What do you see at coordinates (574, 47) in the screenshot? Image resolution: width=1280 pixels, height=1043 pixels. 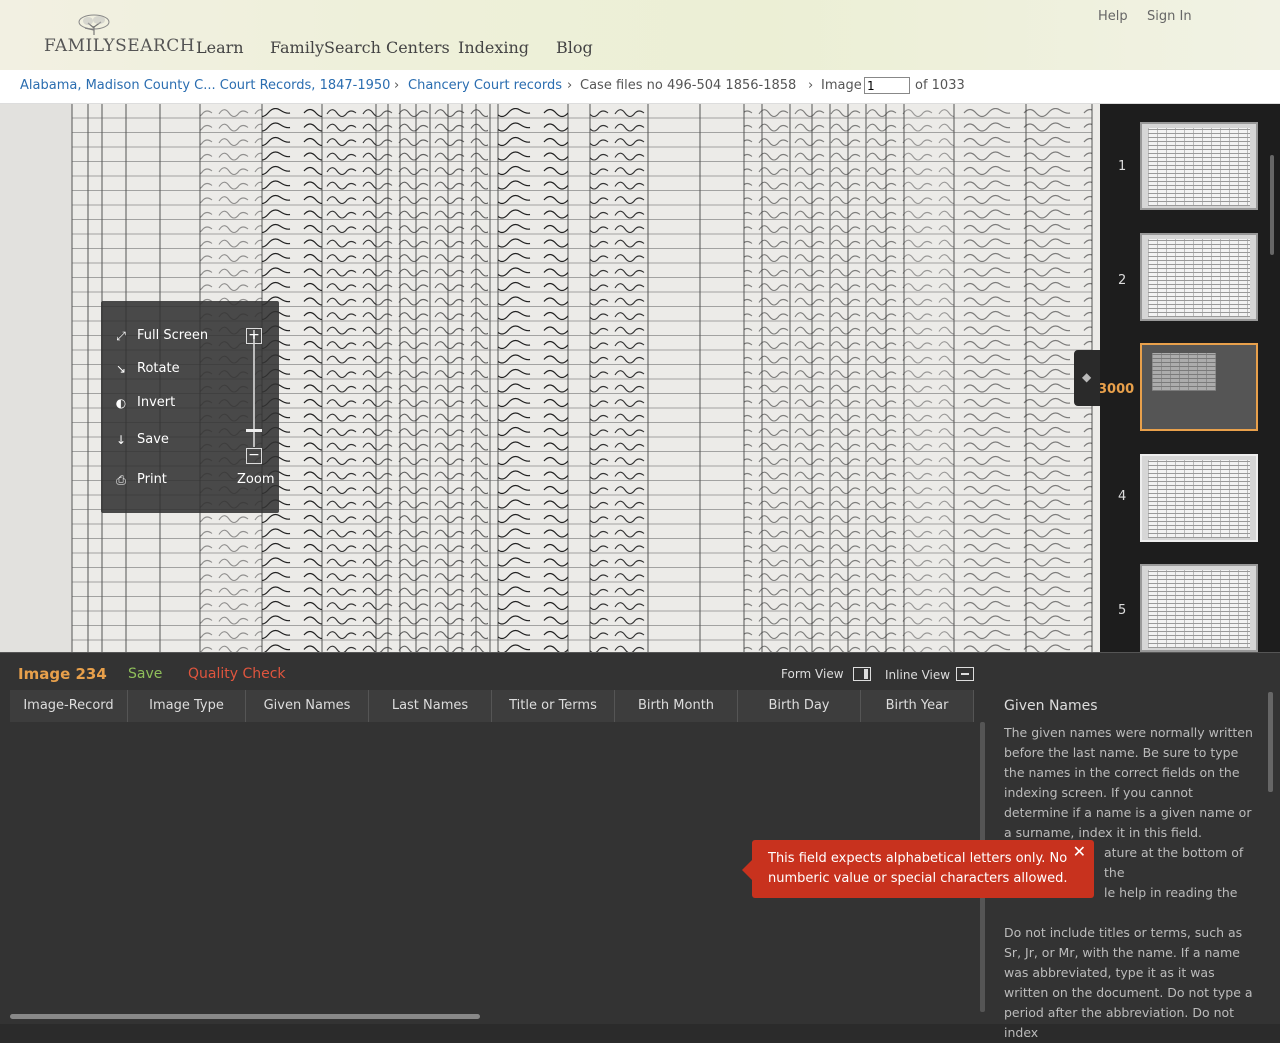 I see `nav-blog: Blog` at bounding box center [574, 47].